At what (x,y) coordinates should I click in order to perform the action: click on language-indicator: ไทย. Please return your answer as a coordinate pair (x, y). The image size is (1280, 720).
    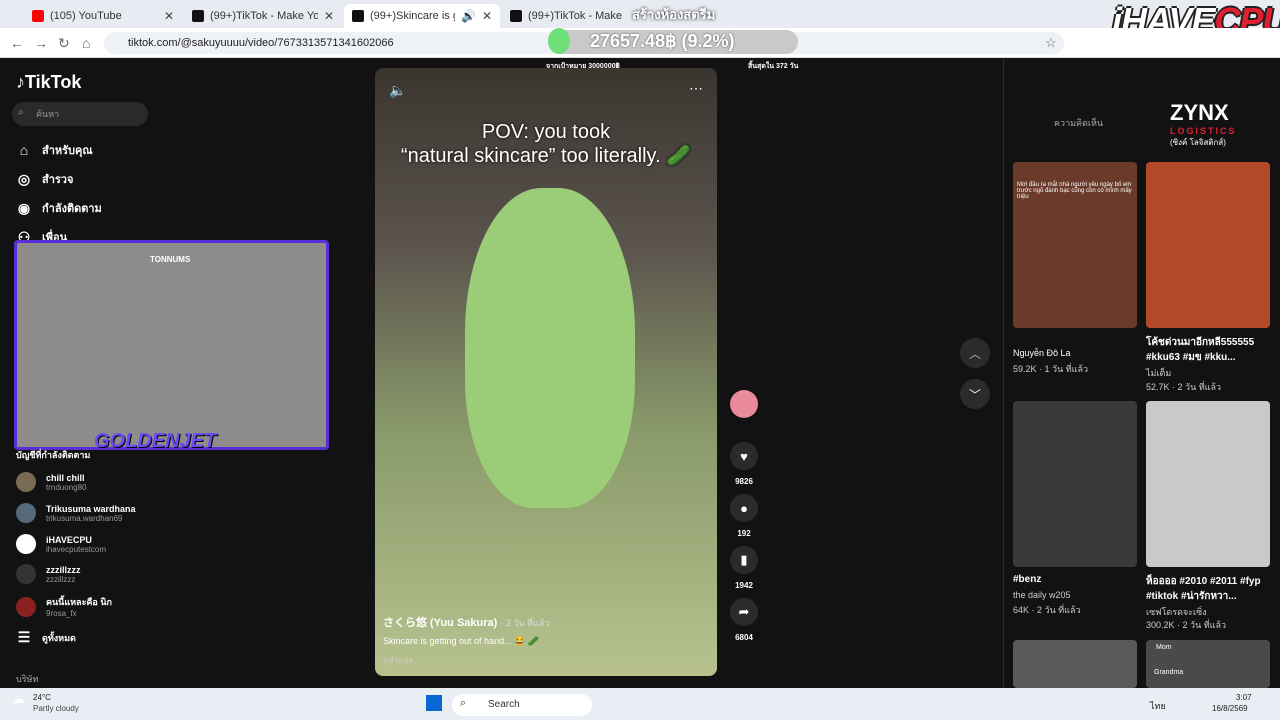
    Looking at the image, I should click on (1158, 706).